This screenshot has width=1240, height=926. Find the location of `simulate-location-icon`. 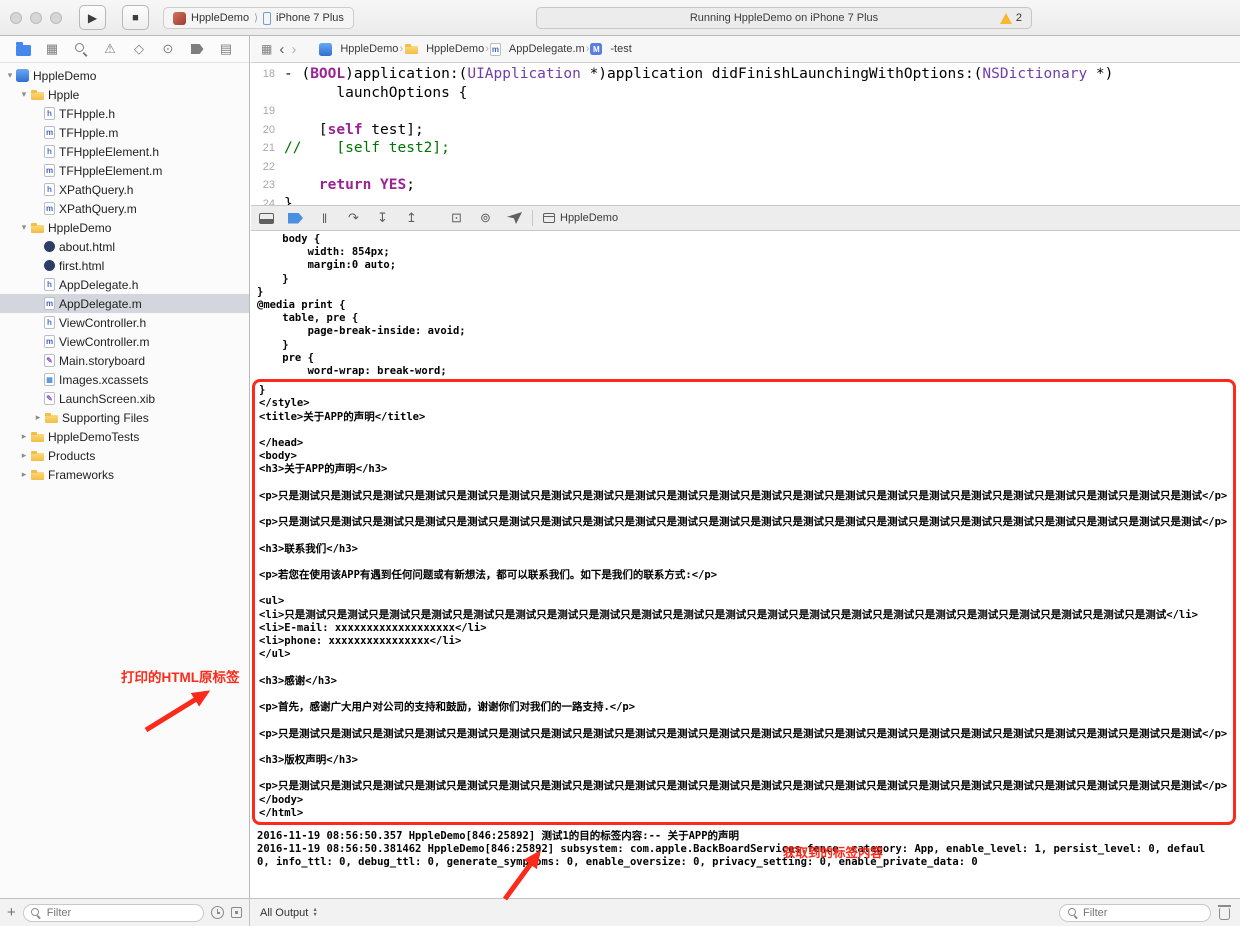

simulate-location-icon is located at coordinates (514, 218).